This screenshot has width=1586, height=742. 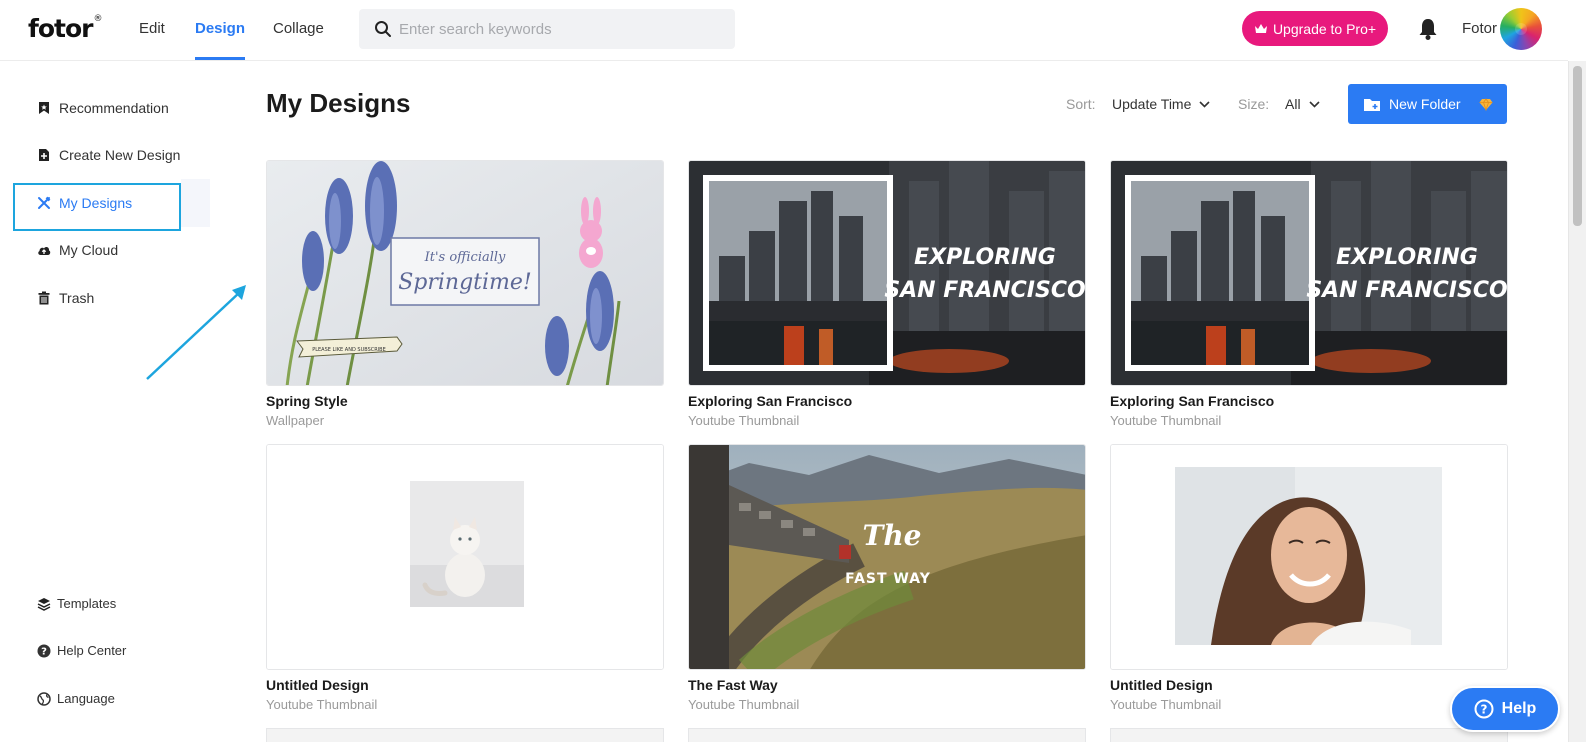 I want to click on logo-text: fotor, so click(x=61, y=28).